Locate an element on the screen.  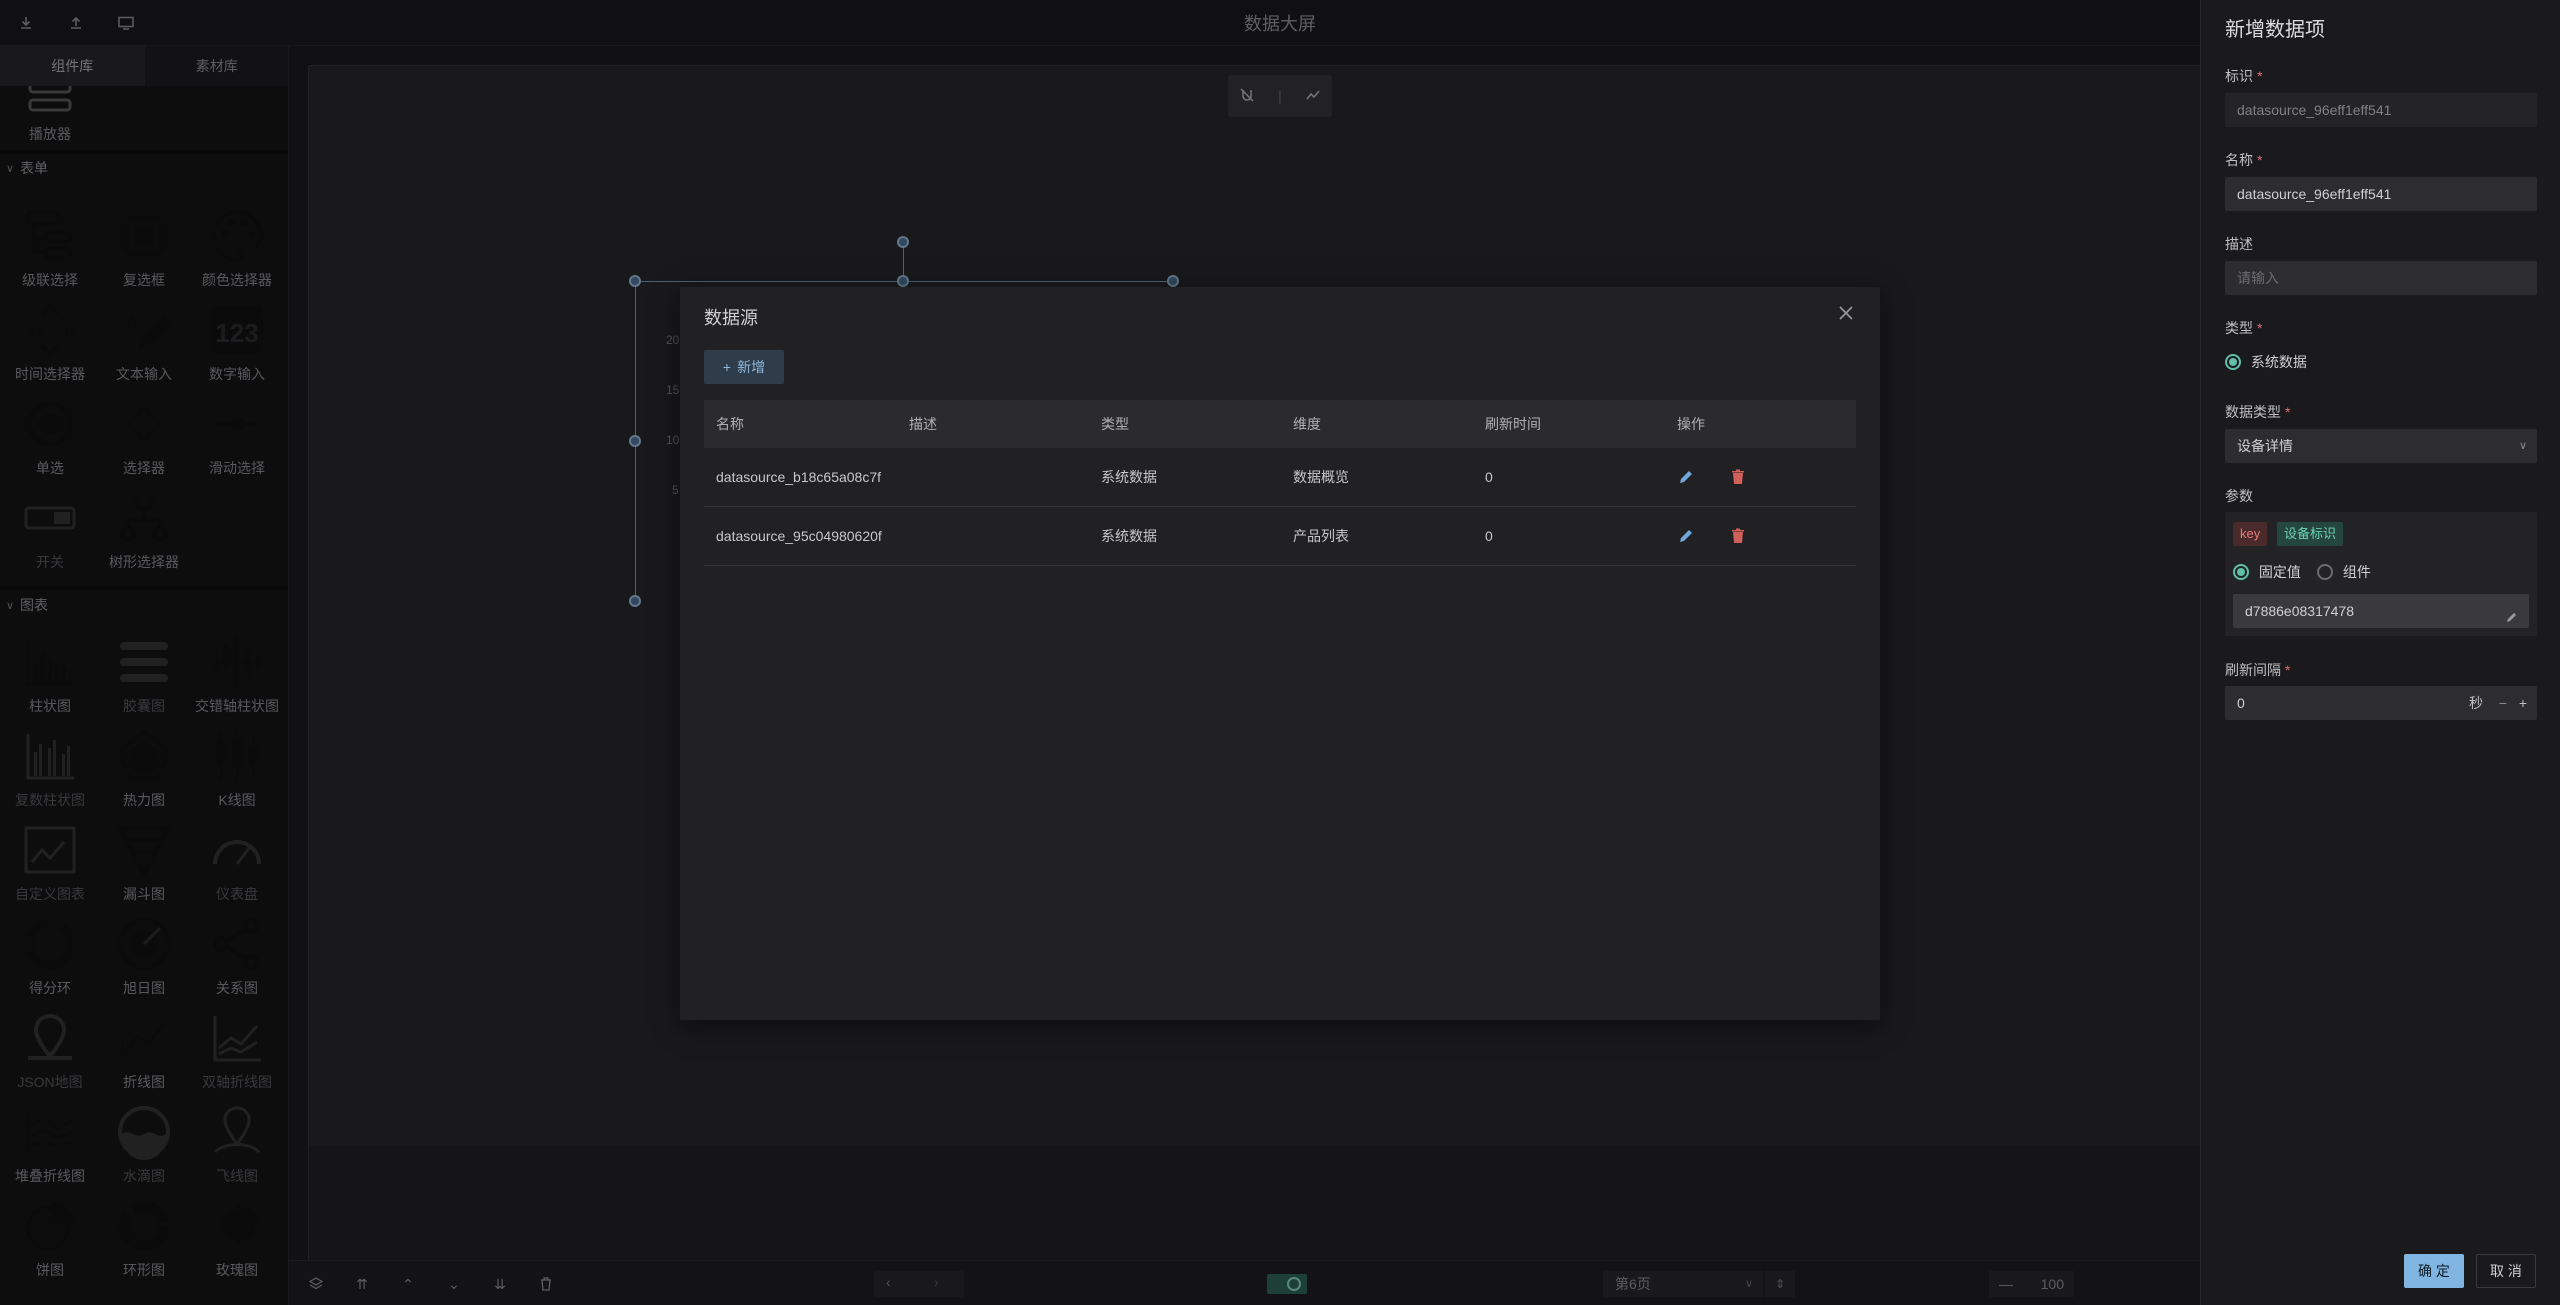
column-header: 名称 is located at coordinates (730, 424).